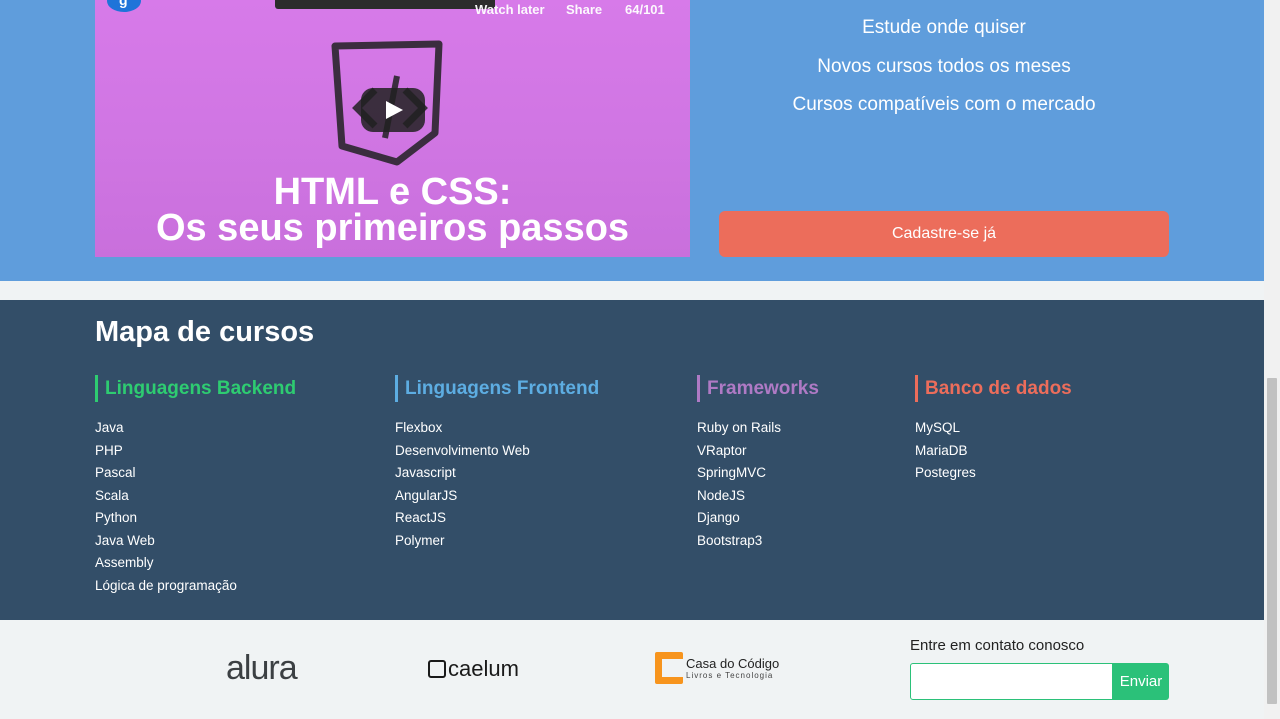  What do you see at coordinates (510, 9) in the screenshot?
I see `watch-later-button: Watch later` at bounding box center [510, 9].